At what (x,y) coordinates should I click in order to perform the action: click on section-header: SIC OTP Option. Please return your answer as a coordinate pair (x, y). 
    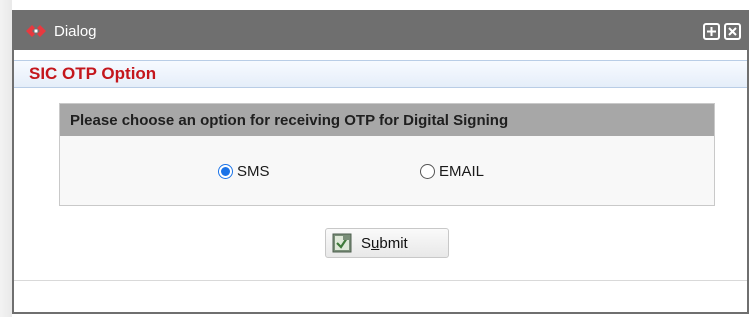
    Looking at the image, I should click on (380, 74).